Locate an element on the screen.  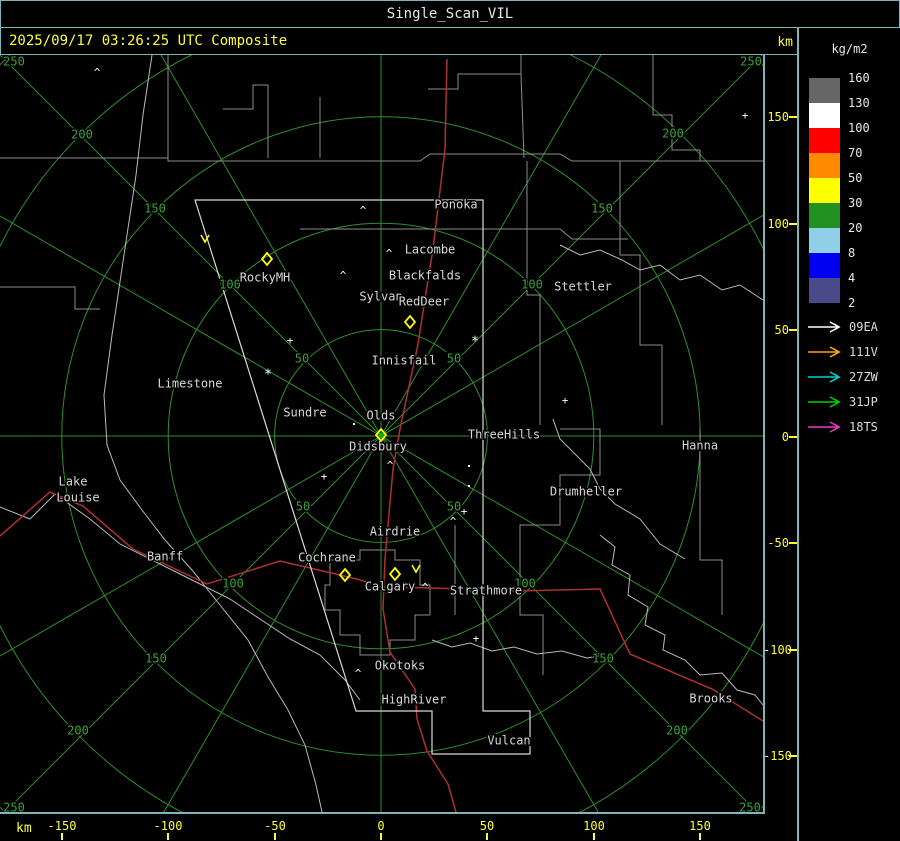
radar-site-marker is located at coordinates (410, 322).